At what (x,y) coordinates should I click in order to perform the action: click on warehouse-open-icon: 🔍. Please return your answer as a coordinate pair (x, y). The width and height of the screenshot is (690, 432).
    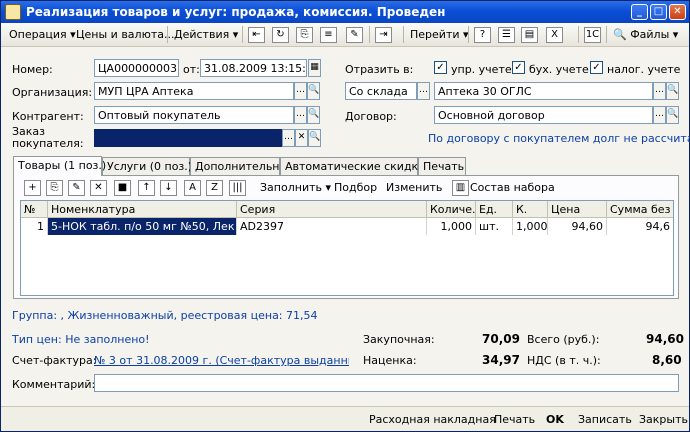
    Looking at the image, I should click on (672, 91).